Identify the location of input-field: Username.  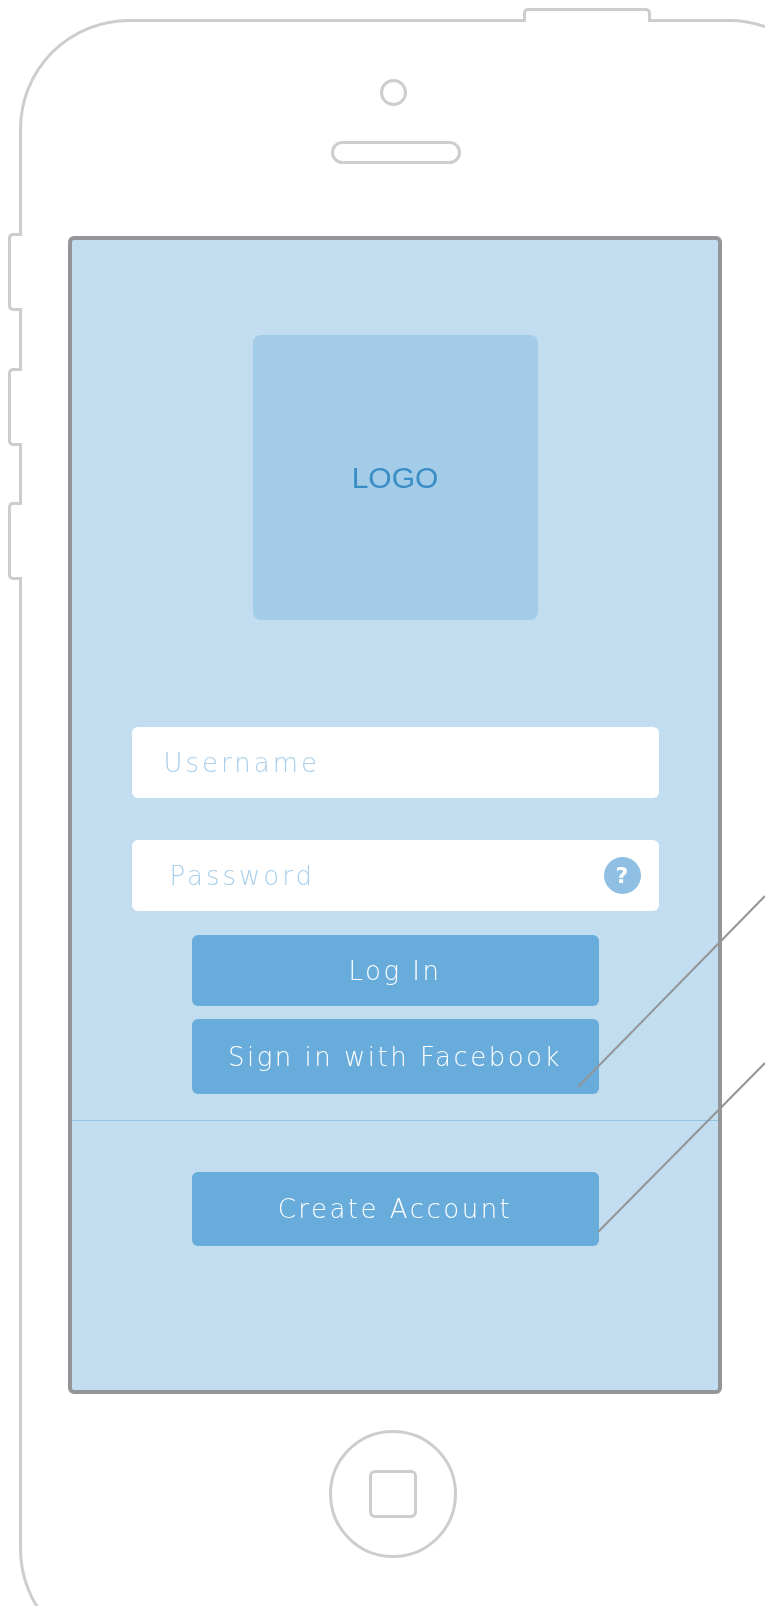
(395, 762).